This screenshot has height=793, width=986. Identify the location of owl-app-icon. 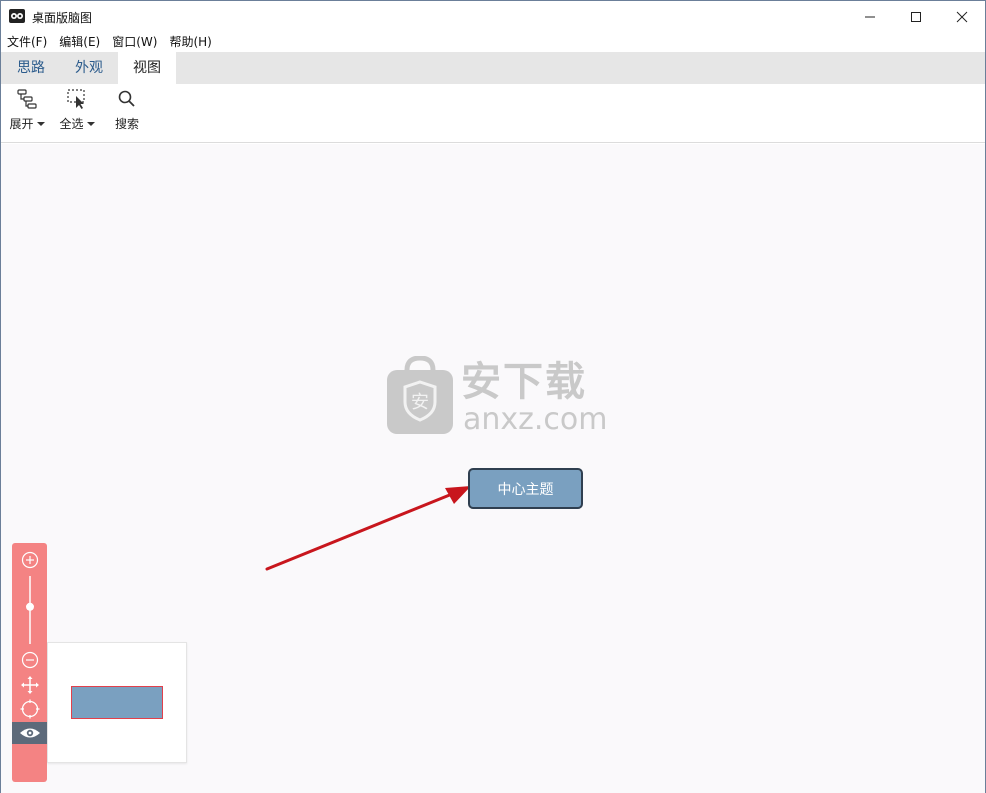
(17, 16).